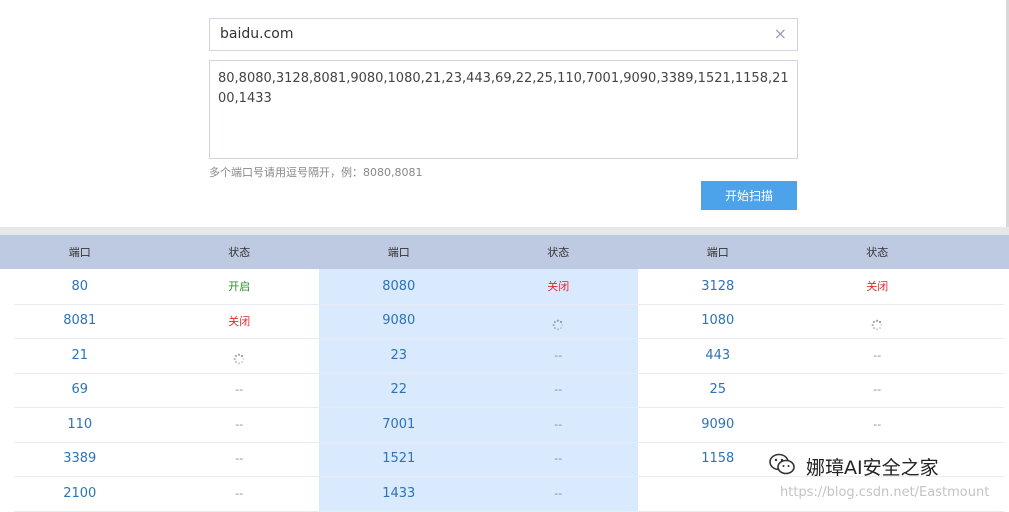 This screenshot has width=1009, height=512. I want to click on port-cell: 21, so click(80, 355).